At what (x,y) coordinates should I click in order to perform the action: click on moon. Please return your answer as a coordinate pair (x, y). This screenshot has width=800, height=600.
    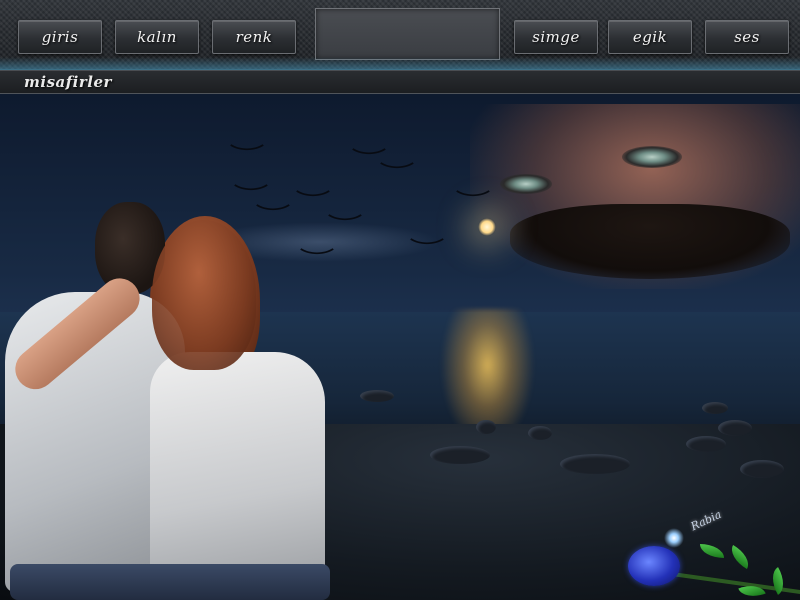
    Looking at the image, I should click on (487, 227).